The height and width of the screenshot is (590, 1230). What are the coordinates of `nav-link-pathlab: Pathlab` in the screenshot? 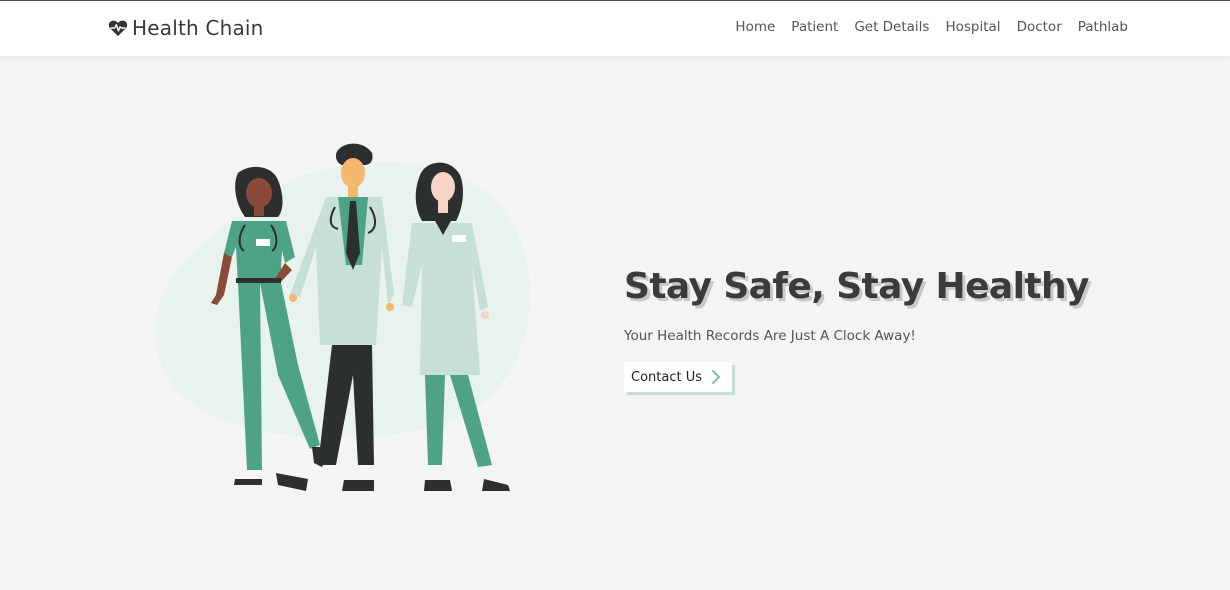 It's located at (1103, 27).